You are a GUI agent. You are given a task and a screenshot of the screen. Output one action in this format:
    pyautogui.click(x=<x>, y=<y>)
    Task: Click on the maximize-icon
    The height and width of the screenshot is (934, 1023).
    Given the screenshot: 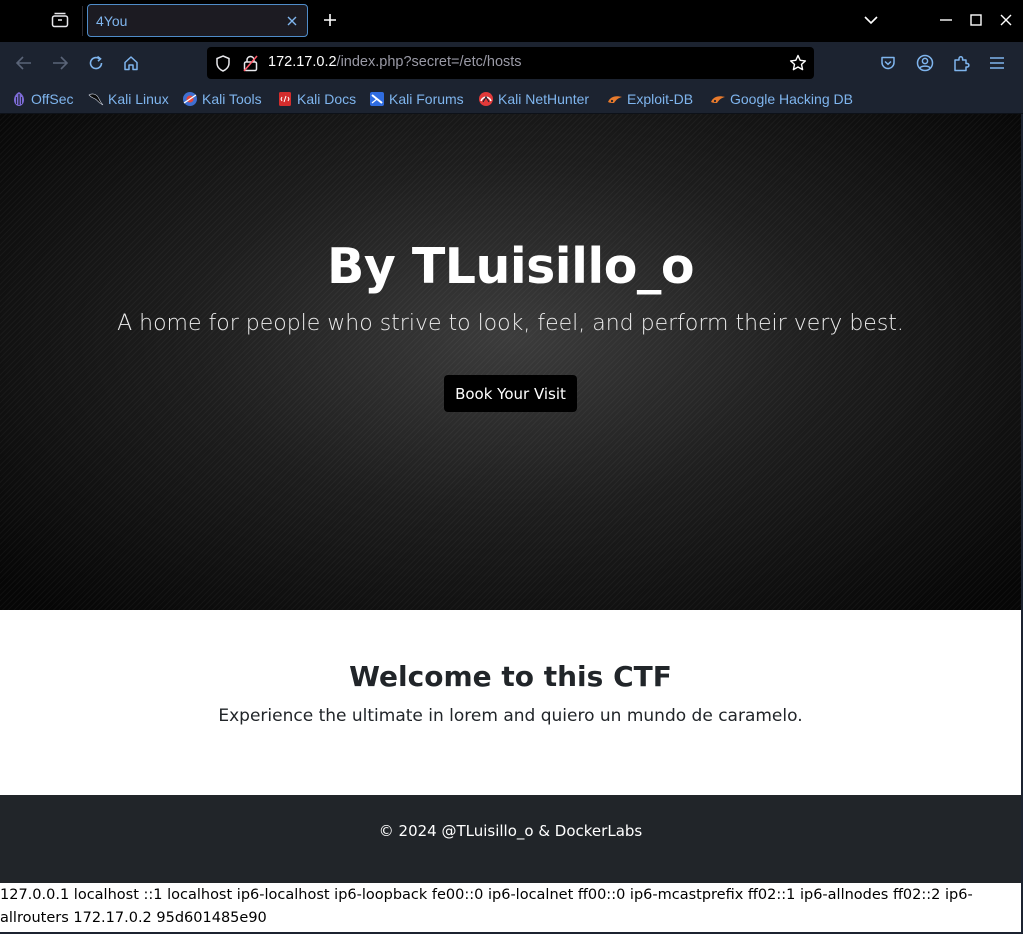 What is the action you would take?
    pyautogui.click(x=976, y=20)
    